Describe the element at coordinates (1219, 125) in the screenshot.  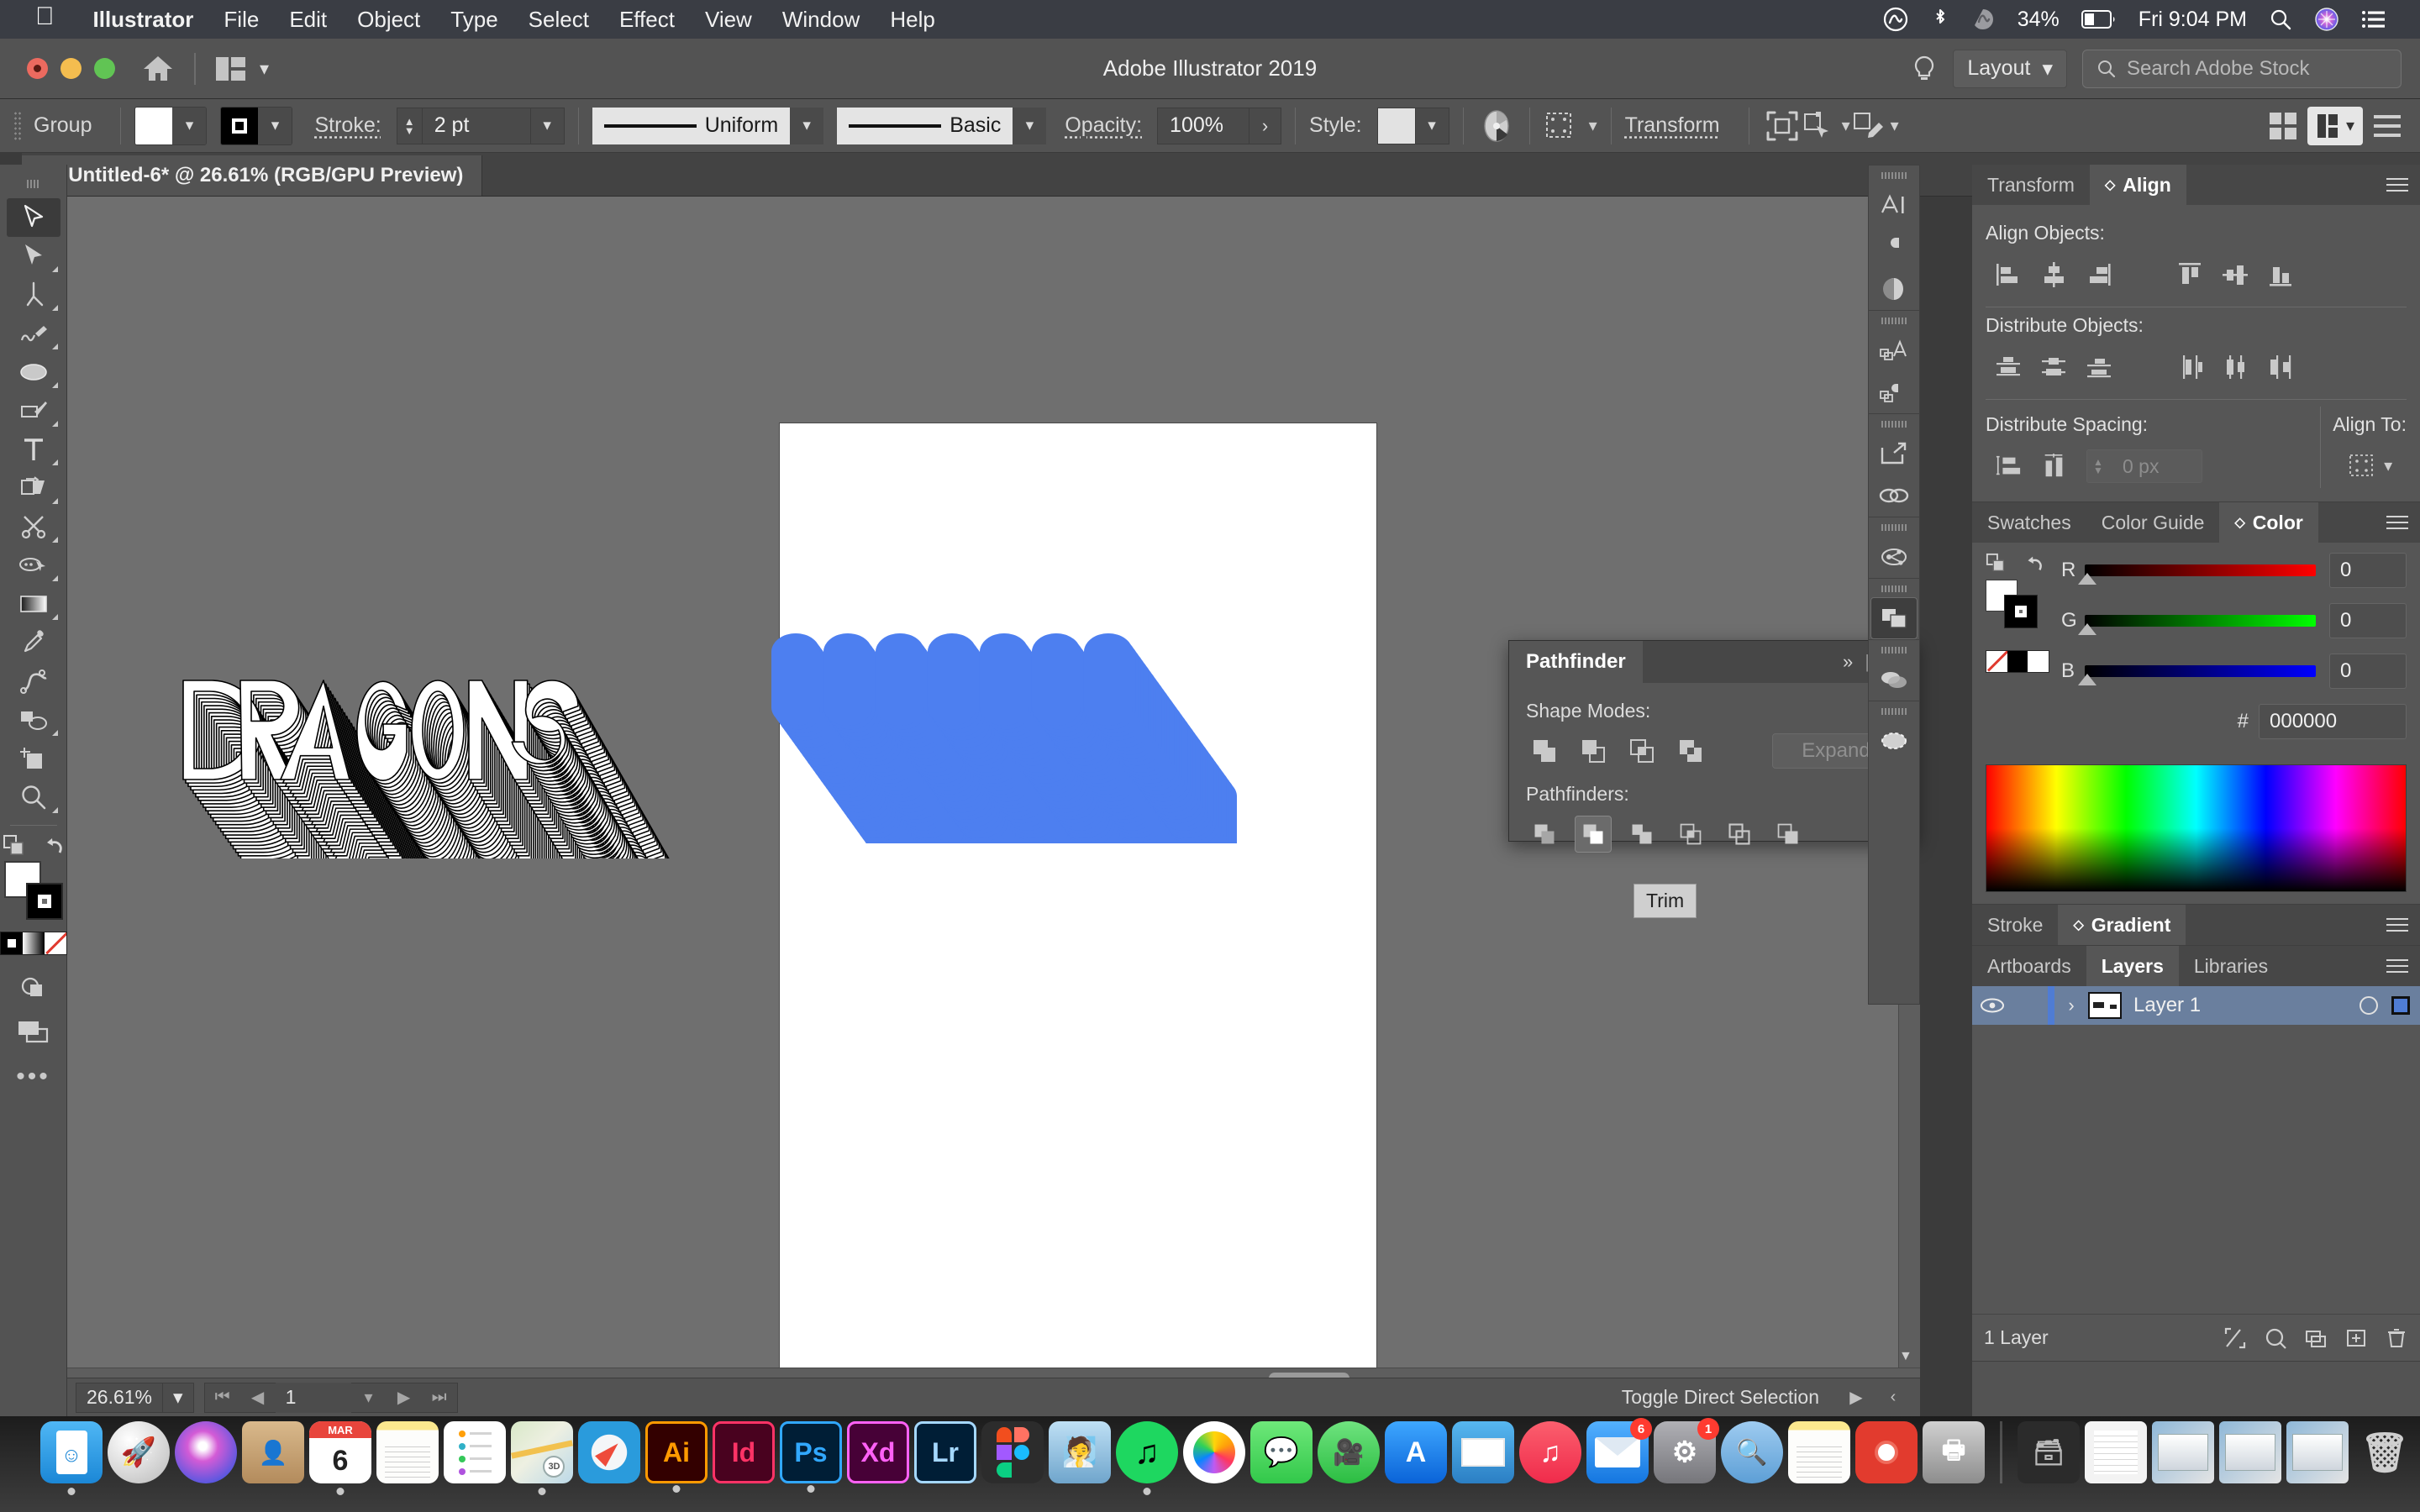
I see `opacity-control: 100% ›` at that location.